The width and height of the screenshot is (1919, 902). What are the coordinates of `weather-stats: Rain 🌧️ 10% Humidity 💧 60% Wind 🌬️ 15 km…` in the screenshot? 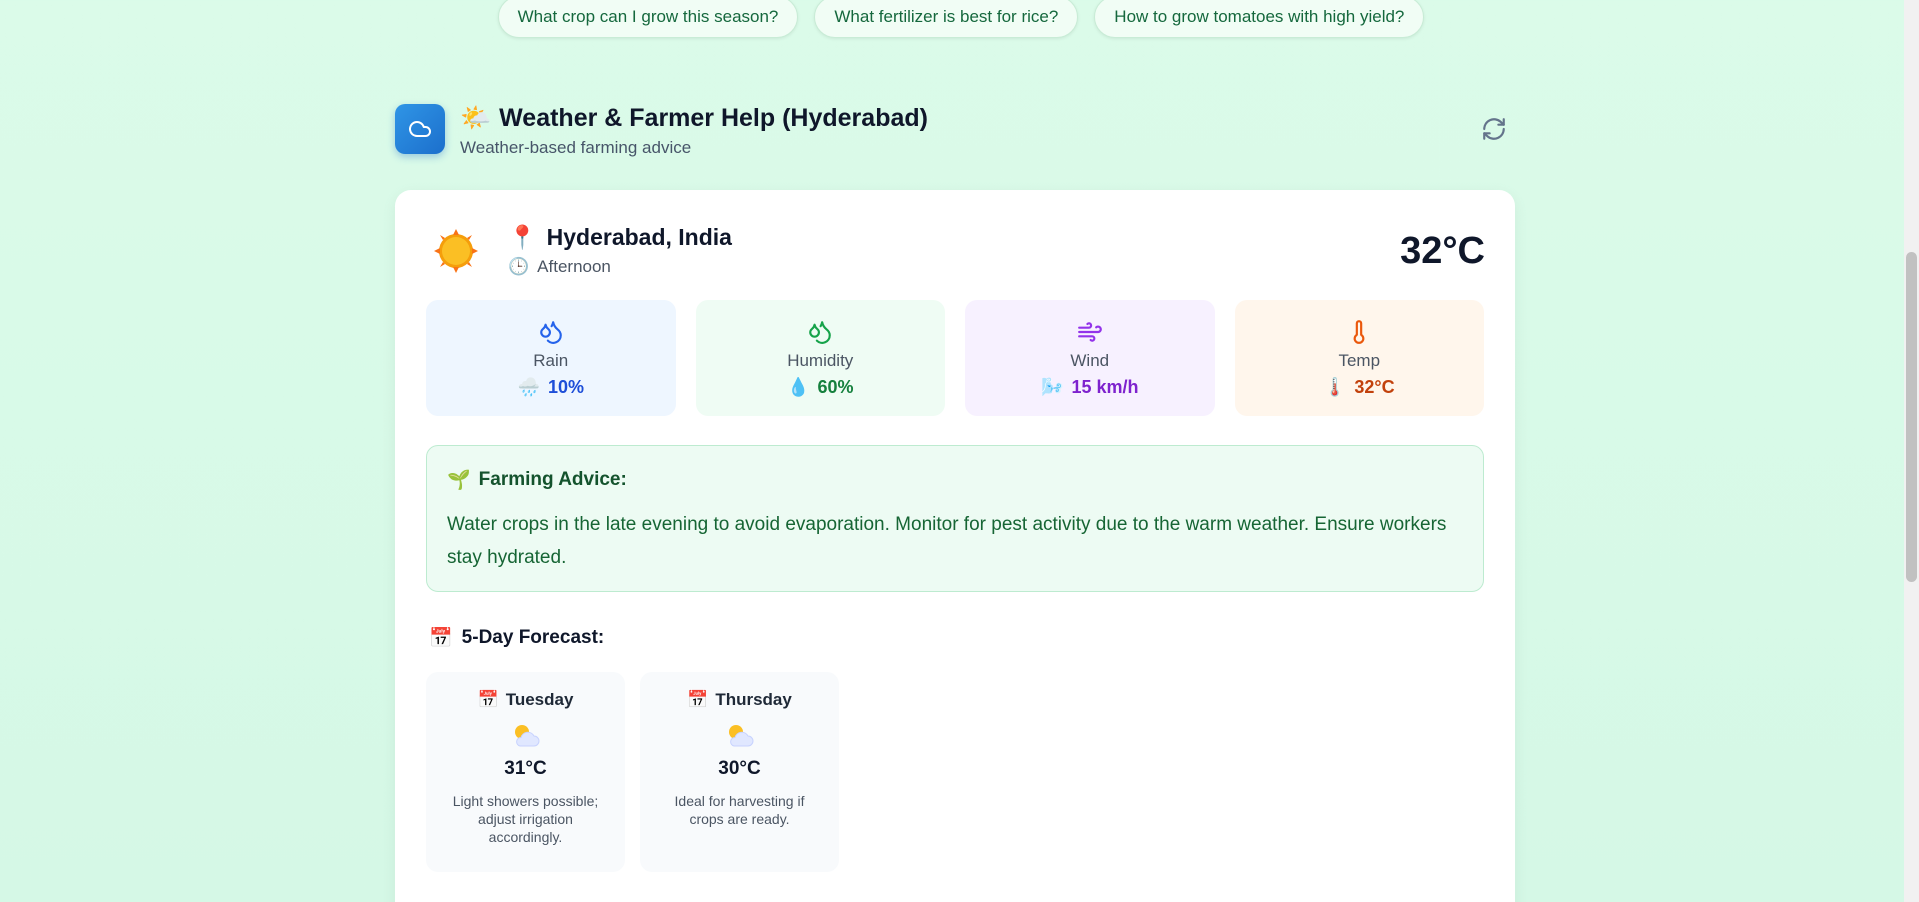 It's located at (955, 358).